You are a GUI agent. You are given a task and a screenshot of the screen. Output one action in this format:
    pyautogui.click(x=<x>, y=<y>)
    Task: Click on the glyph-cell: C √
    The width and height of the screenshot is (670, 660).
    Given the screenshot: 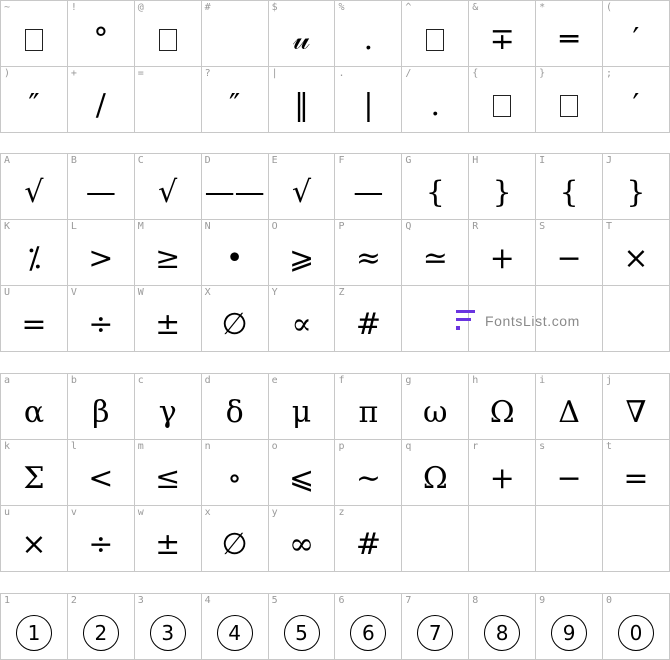 What is the action you would take?
    pyautogui.click(x=168, y=187)
    